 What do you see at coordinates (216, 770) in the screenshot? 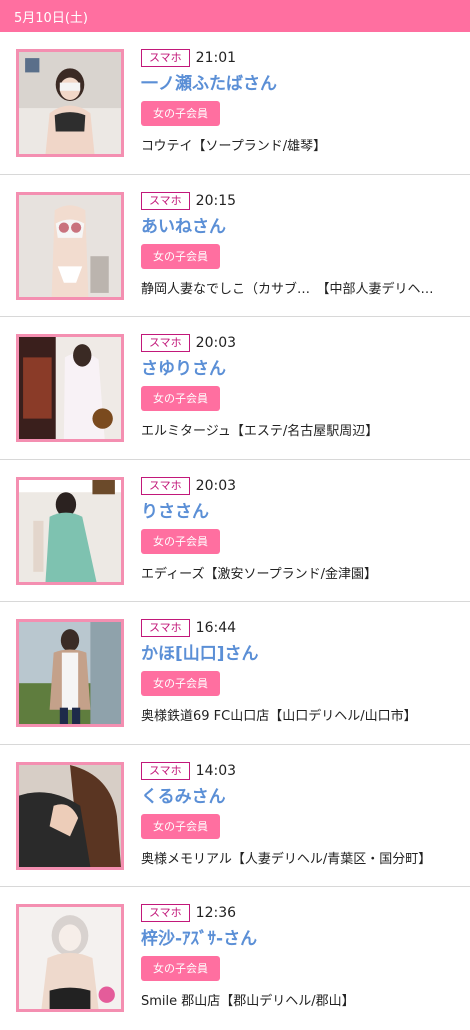
I see `post-time: 14:03` at bounding box center [216, 770].